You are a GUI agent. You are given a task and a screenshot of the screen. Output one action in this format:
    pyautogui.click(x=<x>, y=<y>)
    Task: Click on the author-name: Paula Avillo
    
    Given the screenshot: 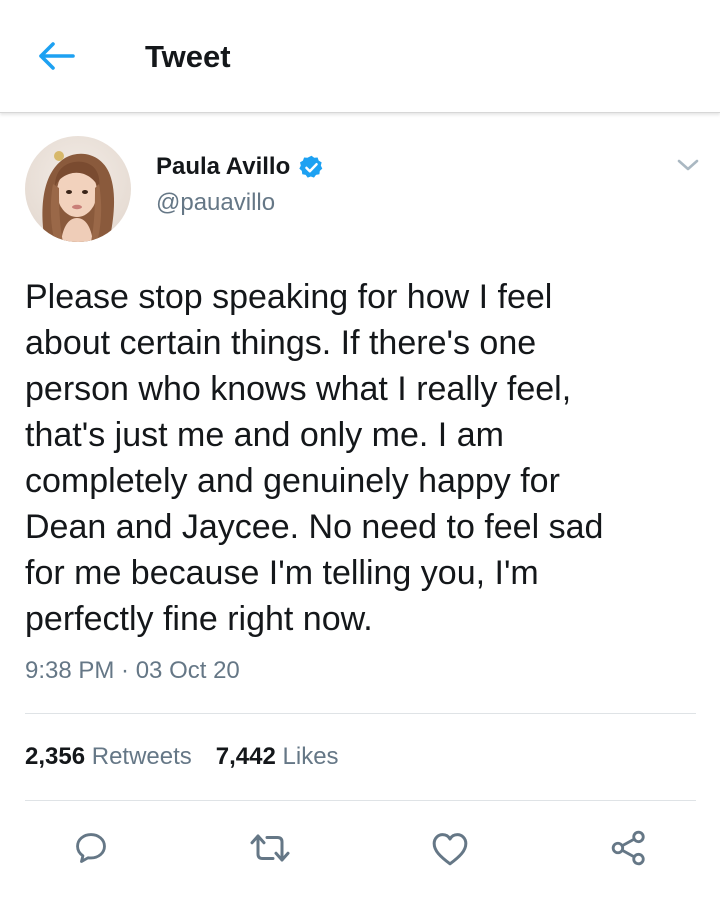 What is the action you would take?
    pyautogui.click(x=223, y=166)
    